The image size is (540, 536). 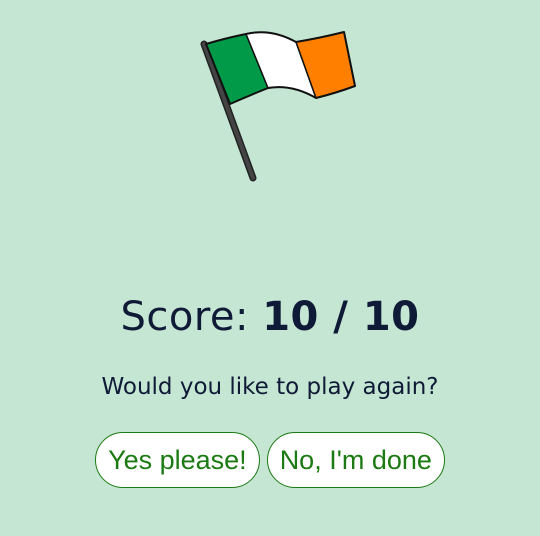 I want to click on score-display: Score: 10 / 10, so click(x=270, y=317).